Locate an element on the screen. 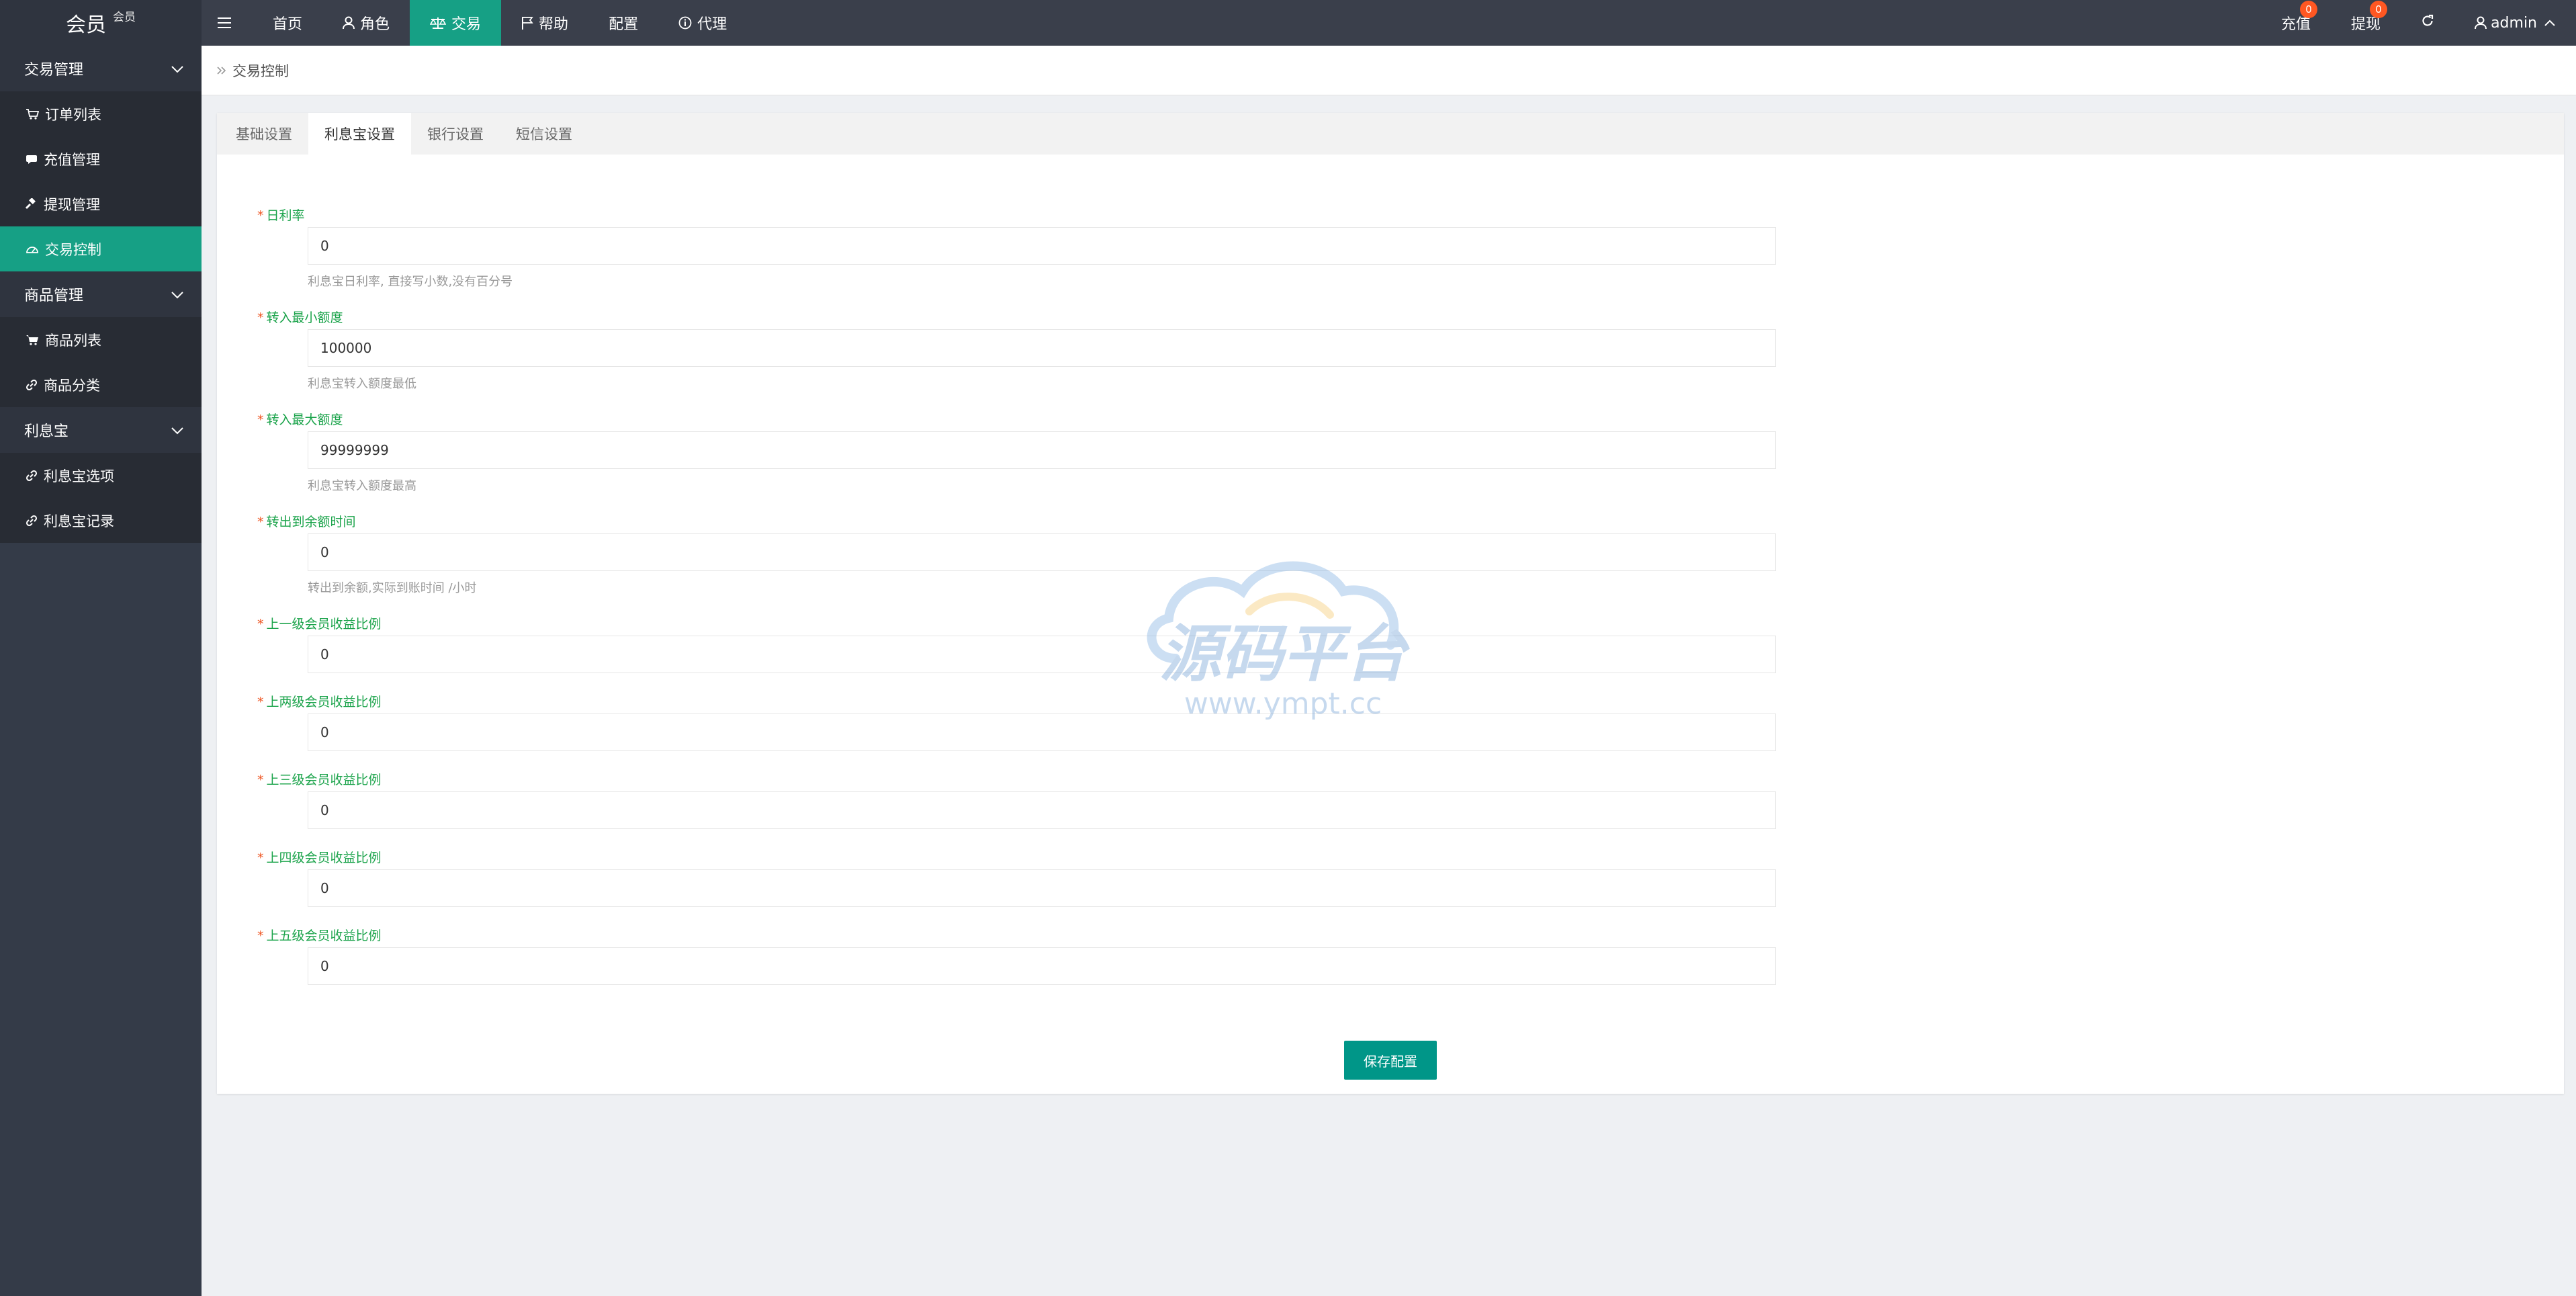 This screenshot has width=2576, height=1296. sidebar-group-label: 利息宝 is located at coordinates (47, 431).